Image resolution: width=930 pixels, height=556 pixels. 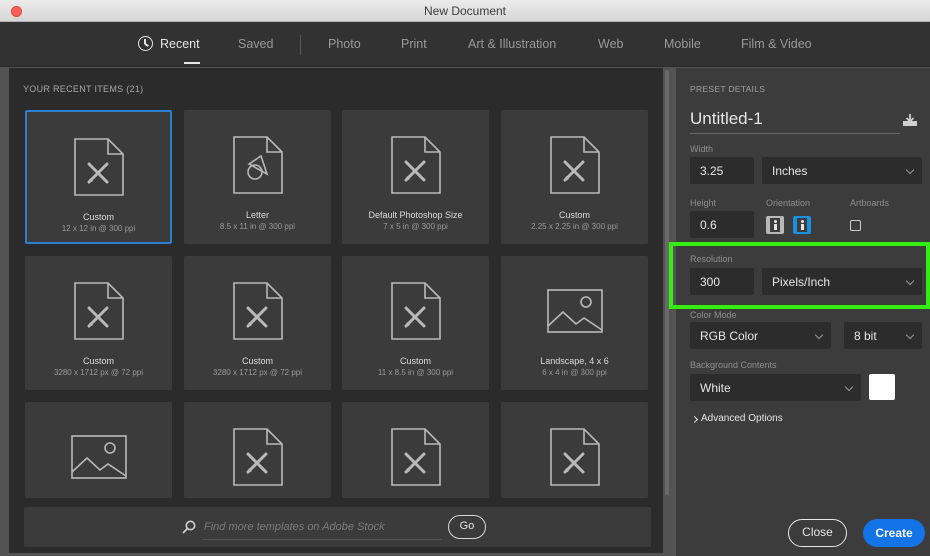 I want to click on recent-item-size: 11 x 8.5 in @ 300 ppi, so click(x=415, y=372).